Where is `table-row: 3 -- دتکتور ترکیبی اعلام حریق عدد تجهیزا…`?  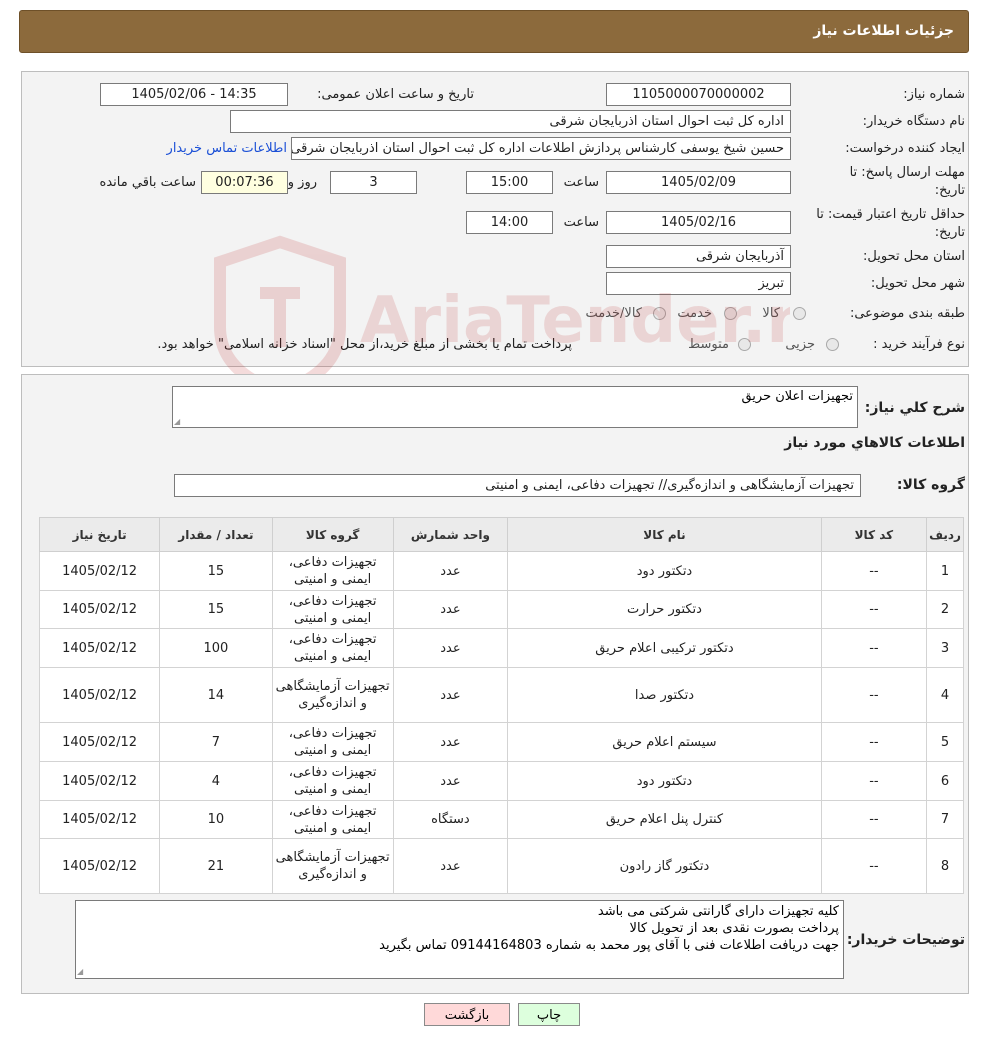
table-row: 3 -- دتکتور ترکیبی اعلام حریق عدد تجهیزا… is located at coordinates (501, 648).